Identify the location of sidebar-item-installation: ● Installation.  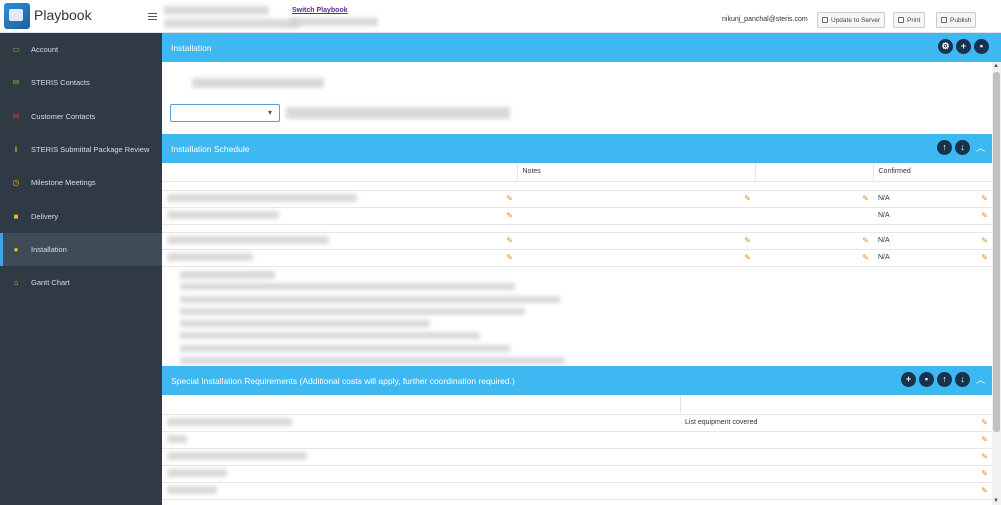
(81, 249).